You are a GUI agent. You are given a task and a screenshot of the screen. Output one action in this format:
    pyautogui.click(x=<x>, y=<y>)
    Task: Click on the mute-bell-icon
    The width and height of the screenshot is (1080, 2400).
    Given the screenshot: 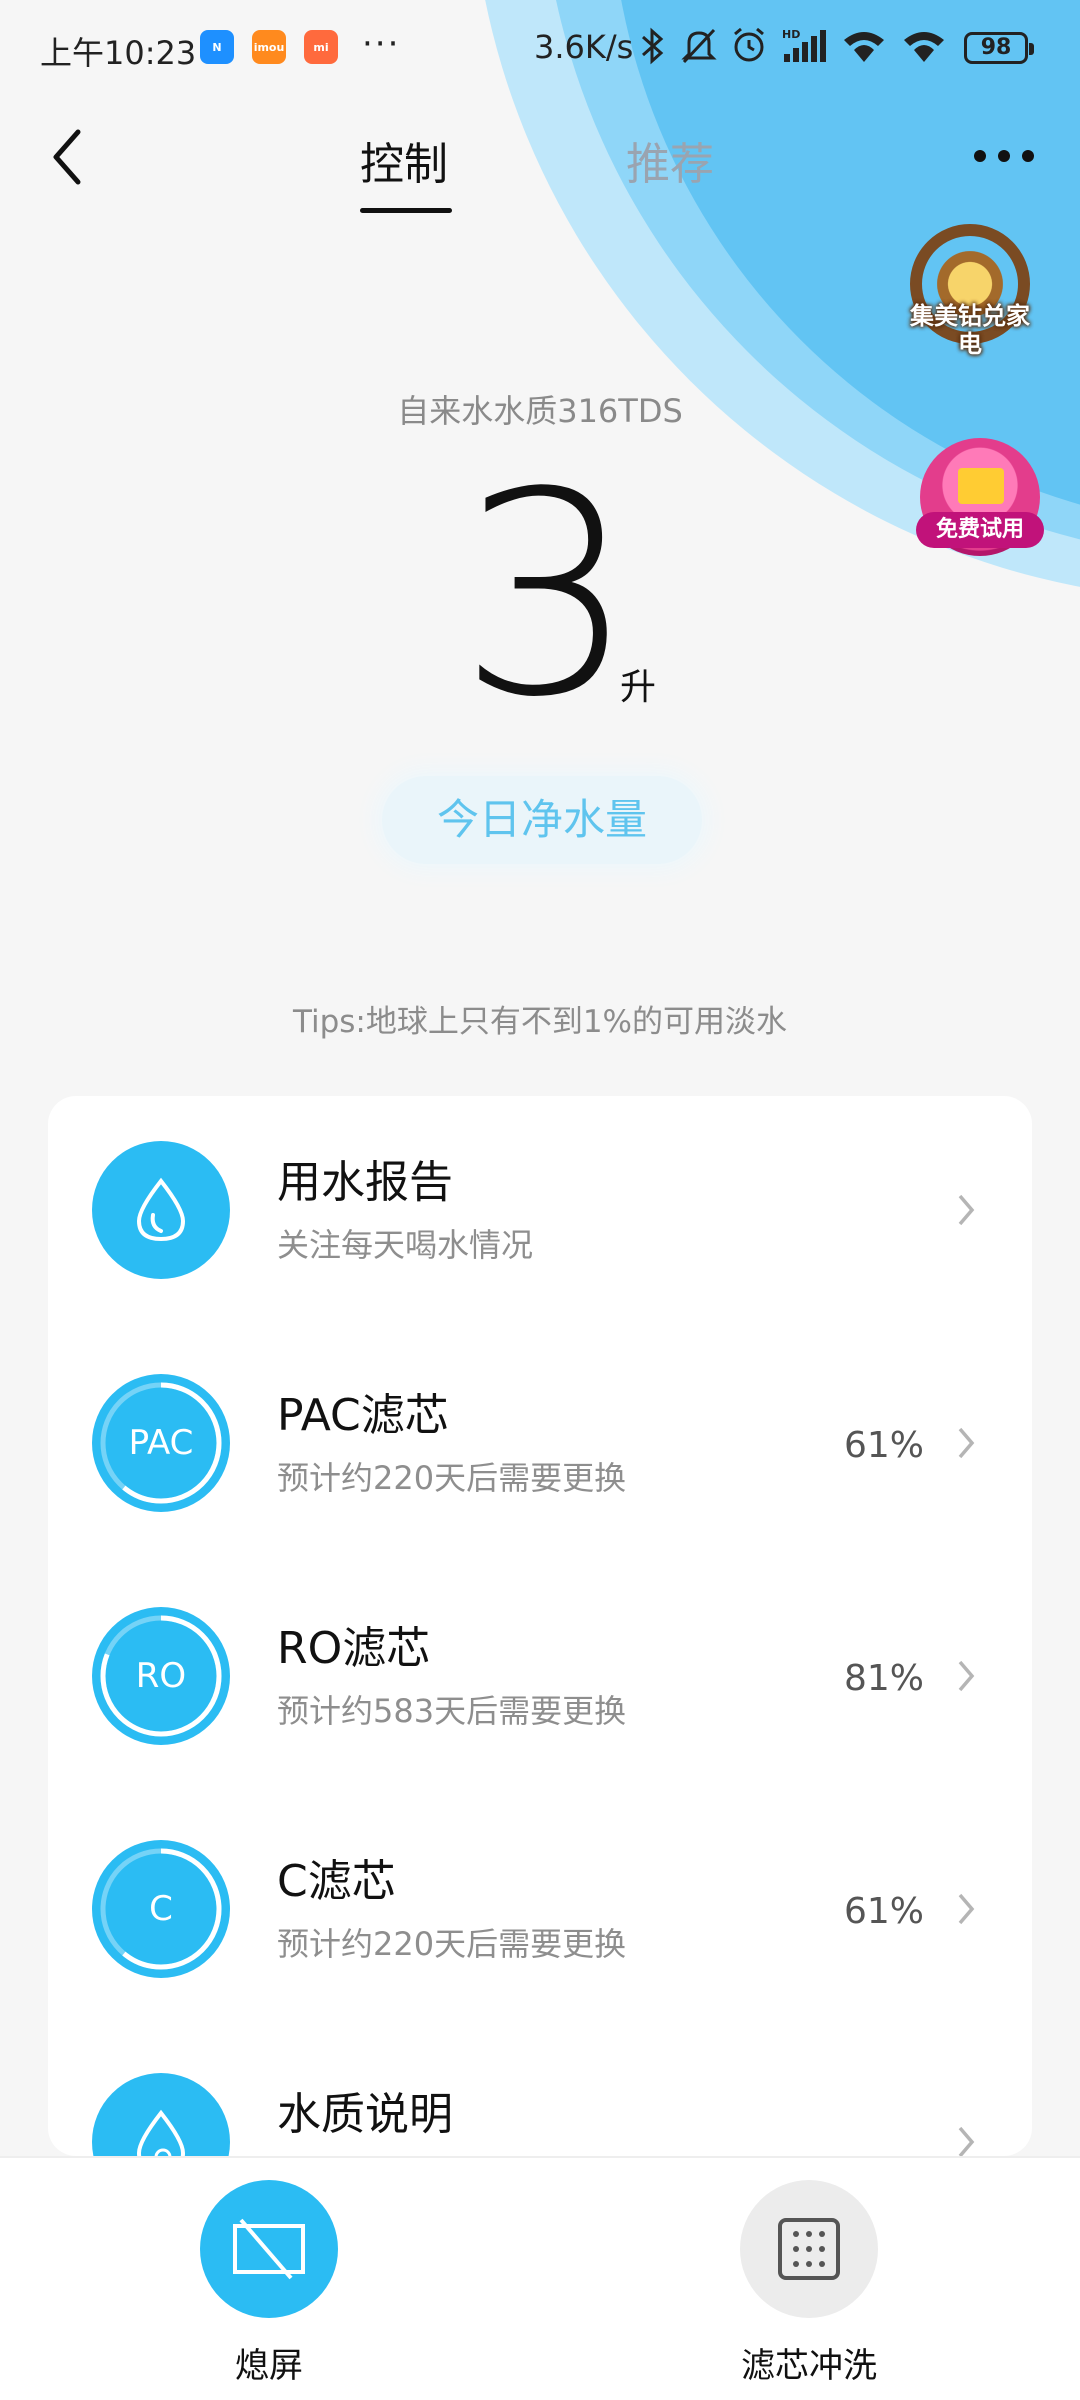 What is the action you would take?
    pyautogui.click(x=699, y=46)
    